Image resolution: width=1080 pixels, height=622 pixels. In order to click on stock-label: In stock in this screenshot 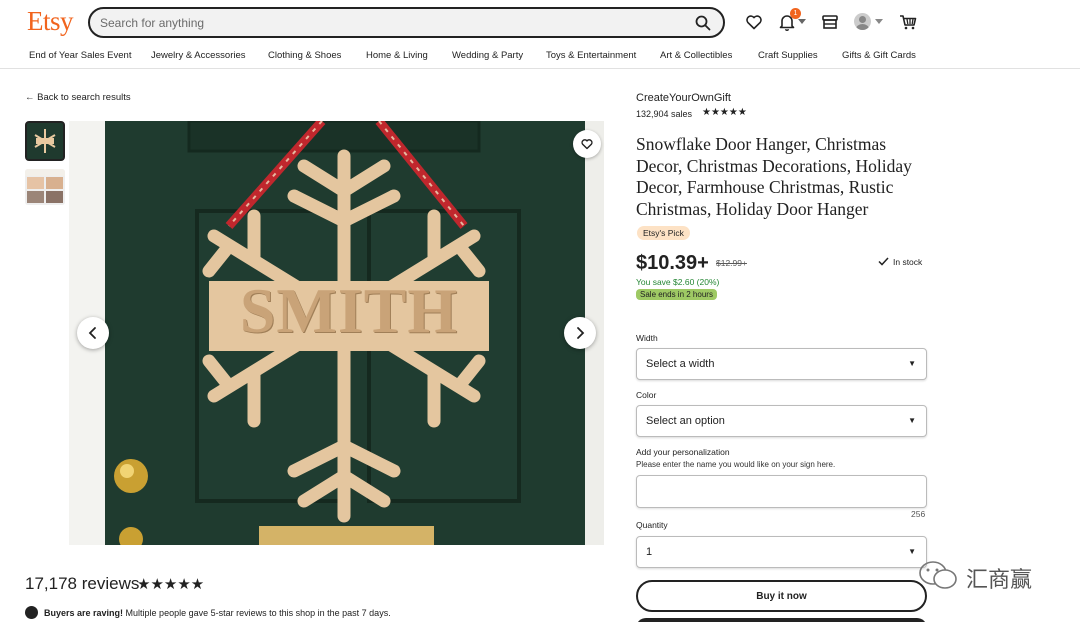, I will do `click(908, 262)`.